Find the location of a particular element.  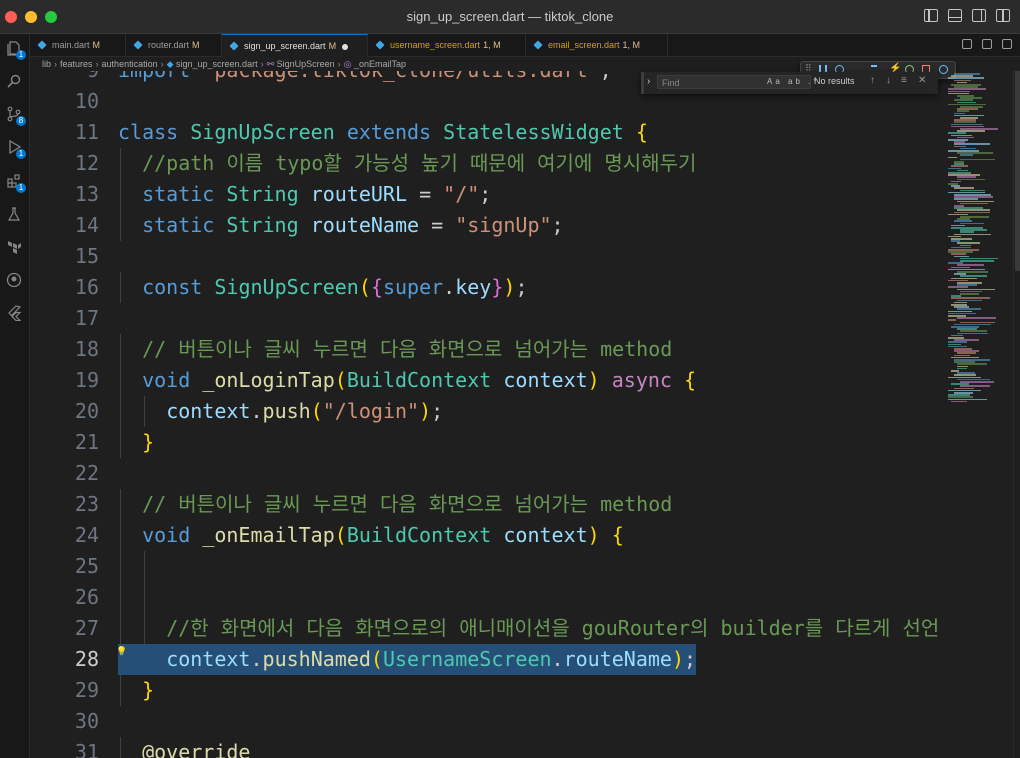

tab-main-dart: main.dart M is located at coordinates (78, 45).